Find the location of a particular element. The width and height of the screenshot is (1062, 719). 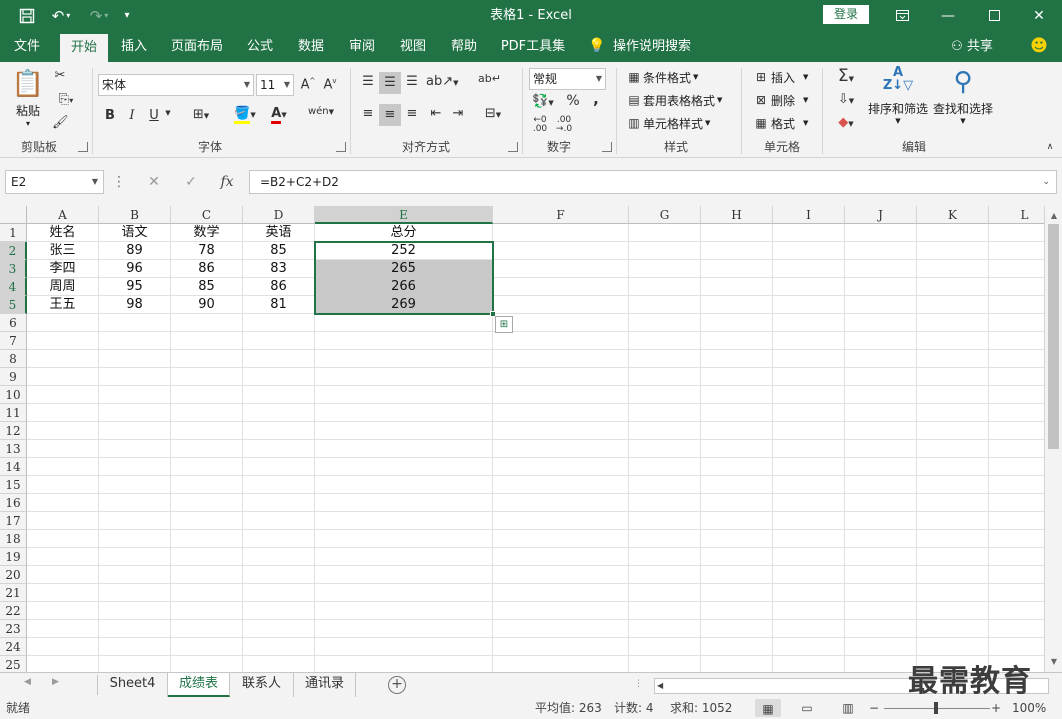

tab-split-handle-icon: ⋮ is located at coordinates (638, 684).